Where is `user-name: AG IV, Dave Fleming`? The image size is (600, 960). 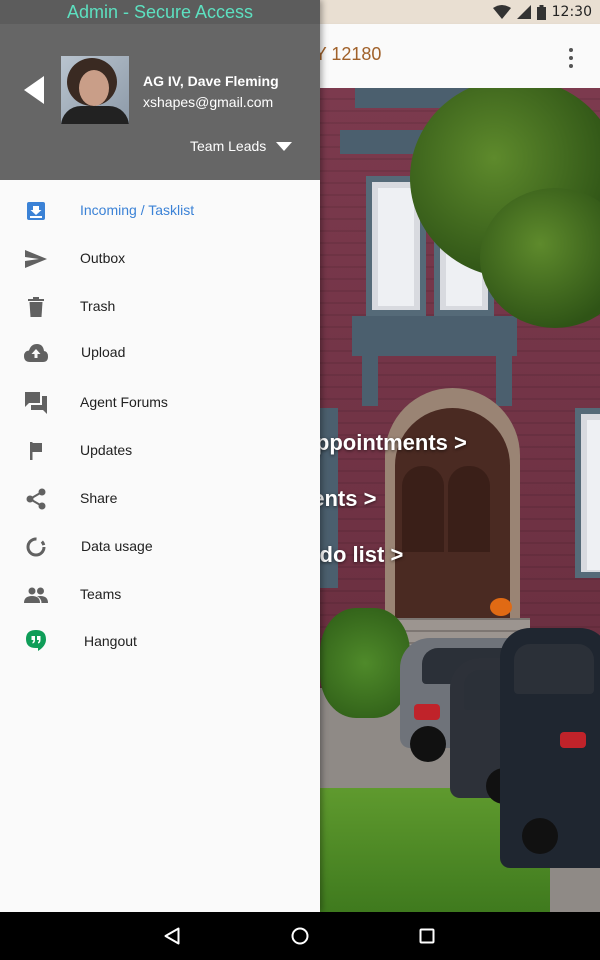 user-name: AG IV, Dave Fleming is located at coordinates (211, 81).